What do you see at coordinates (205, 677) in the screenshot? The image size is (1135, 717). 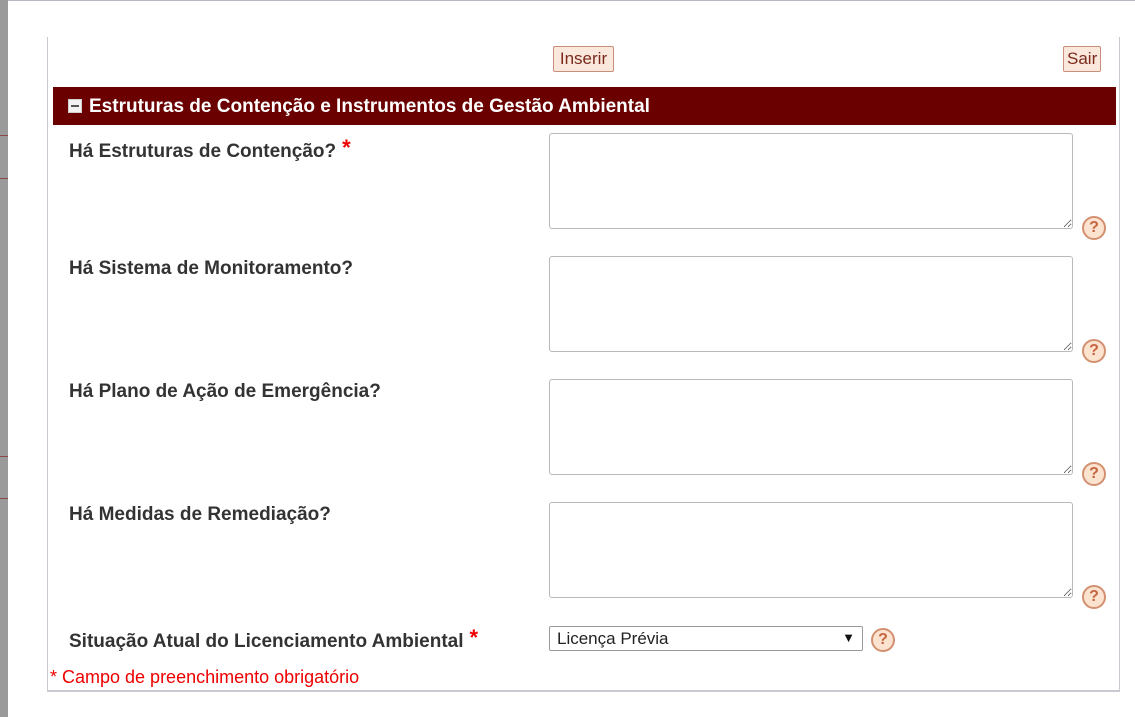 I see `required-footnote: * Campo de preenchimento obrigatório` at bounding box center [205, 677].